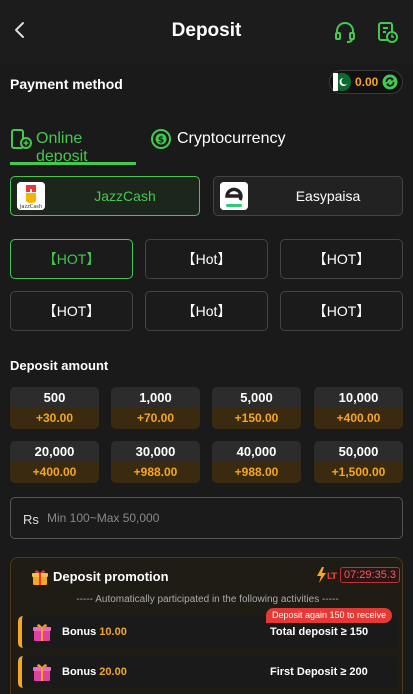  I want to click on tab-online-label: Online deposit, so click(62, 147).